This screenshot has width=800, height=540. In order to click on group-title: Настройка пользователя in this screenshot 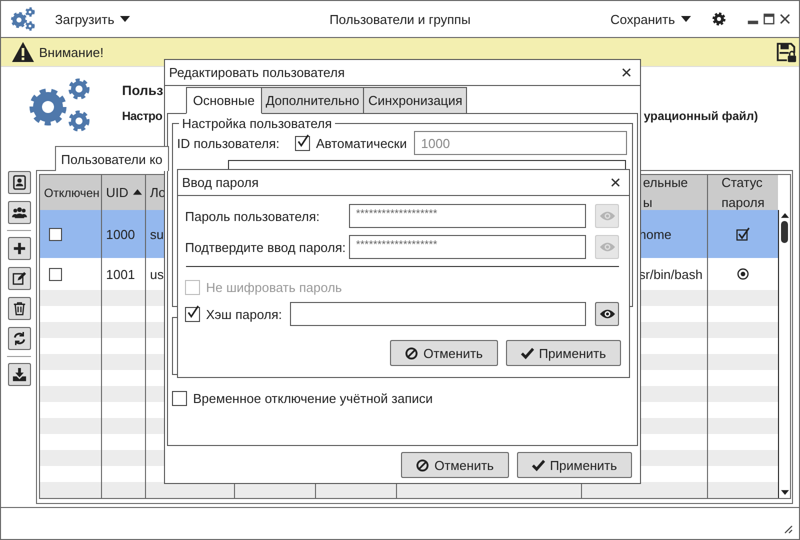, I will do `click(257, 123)`.